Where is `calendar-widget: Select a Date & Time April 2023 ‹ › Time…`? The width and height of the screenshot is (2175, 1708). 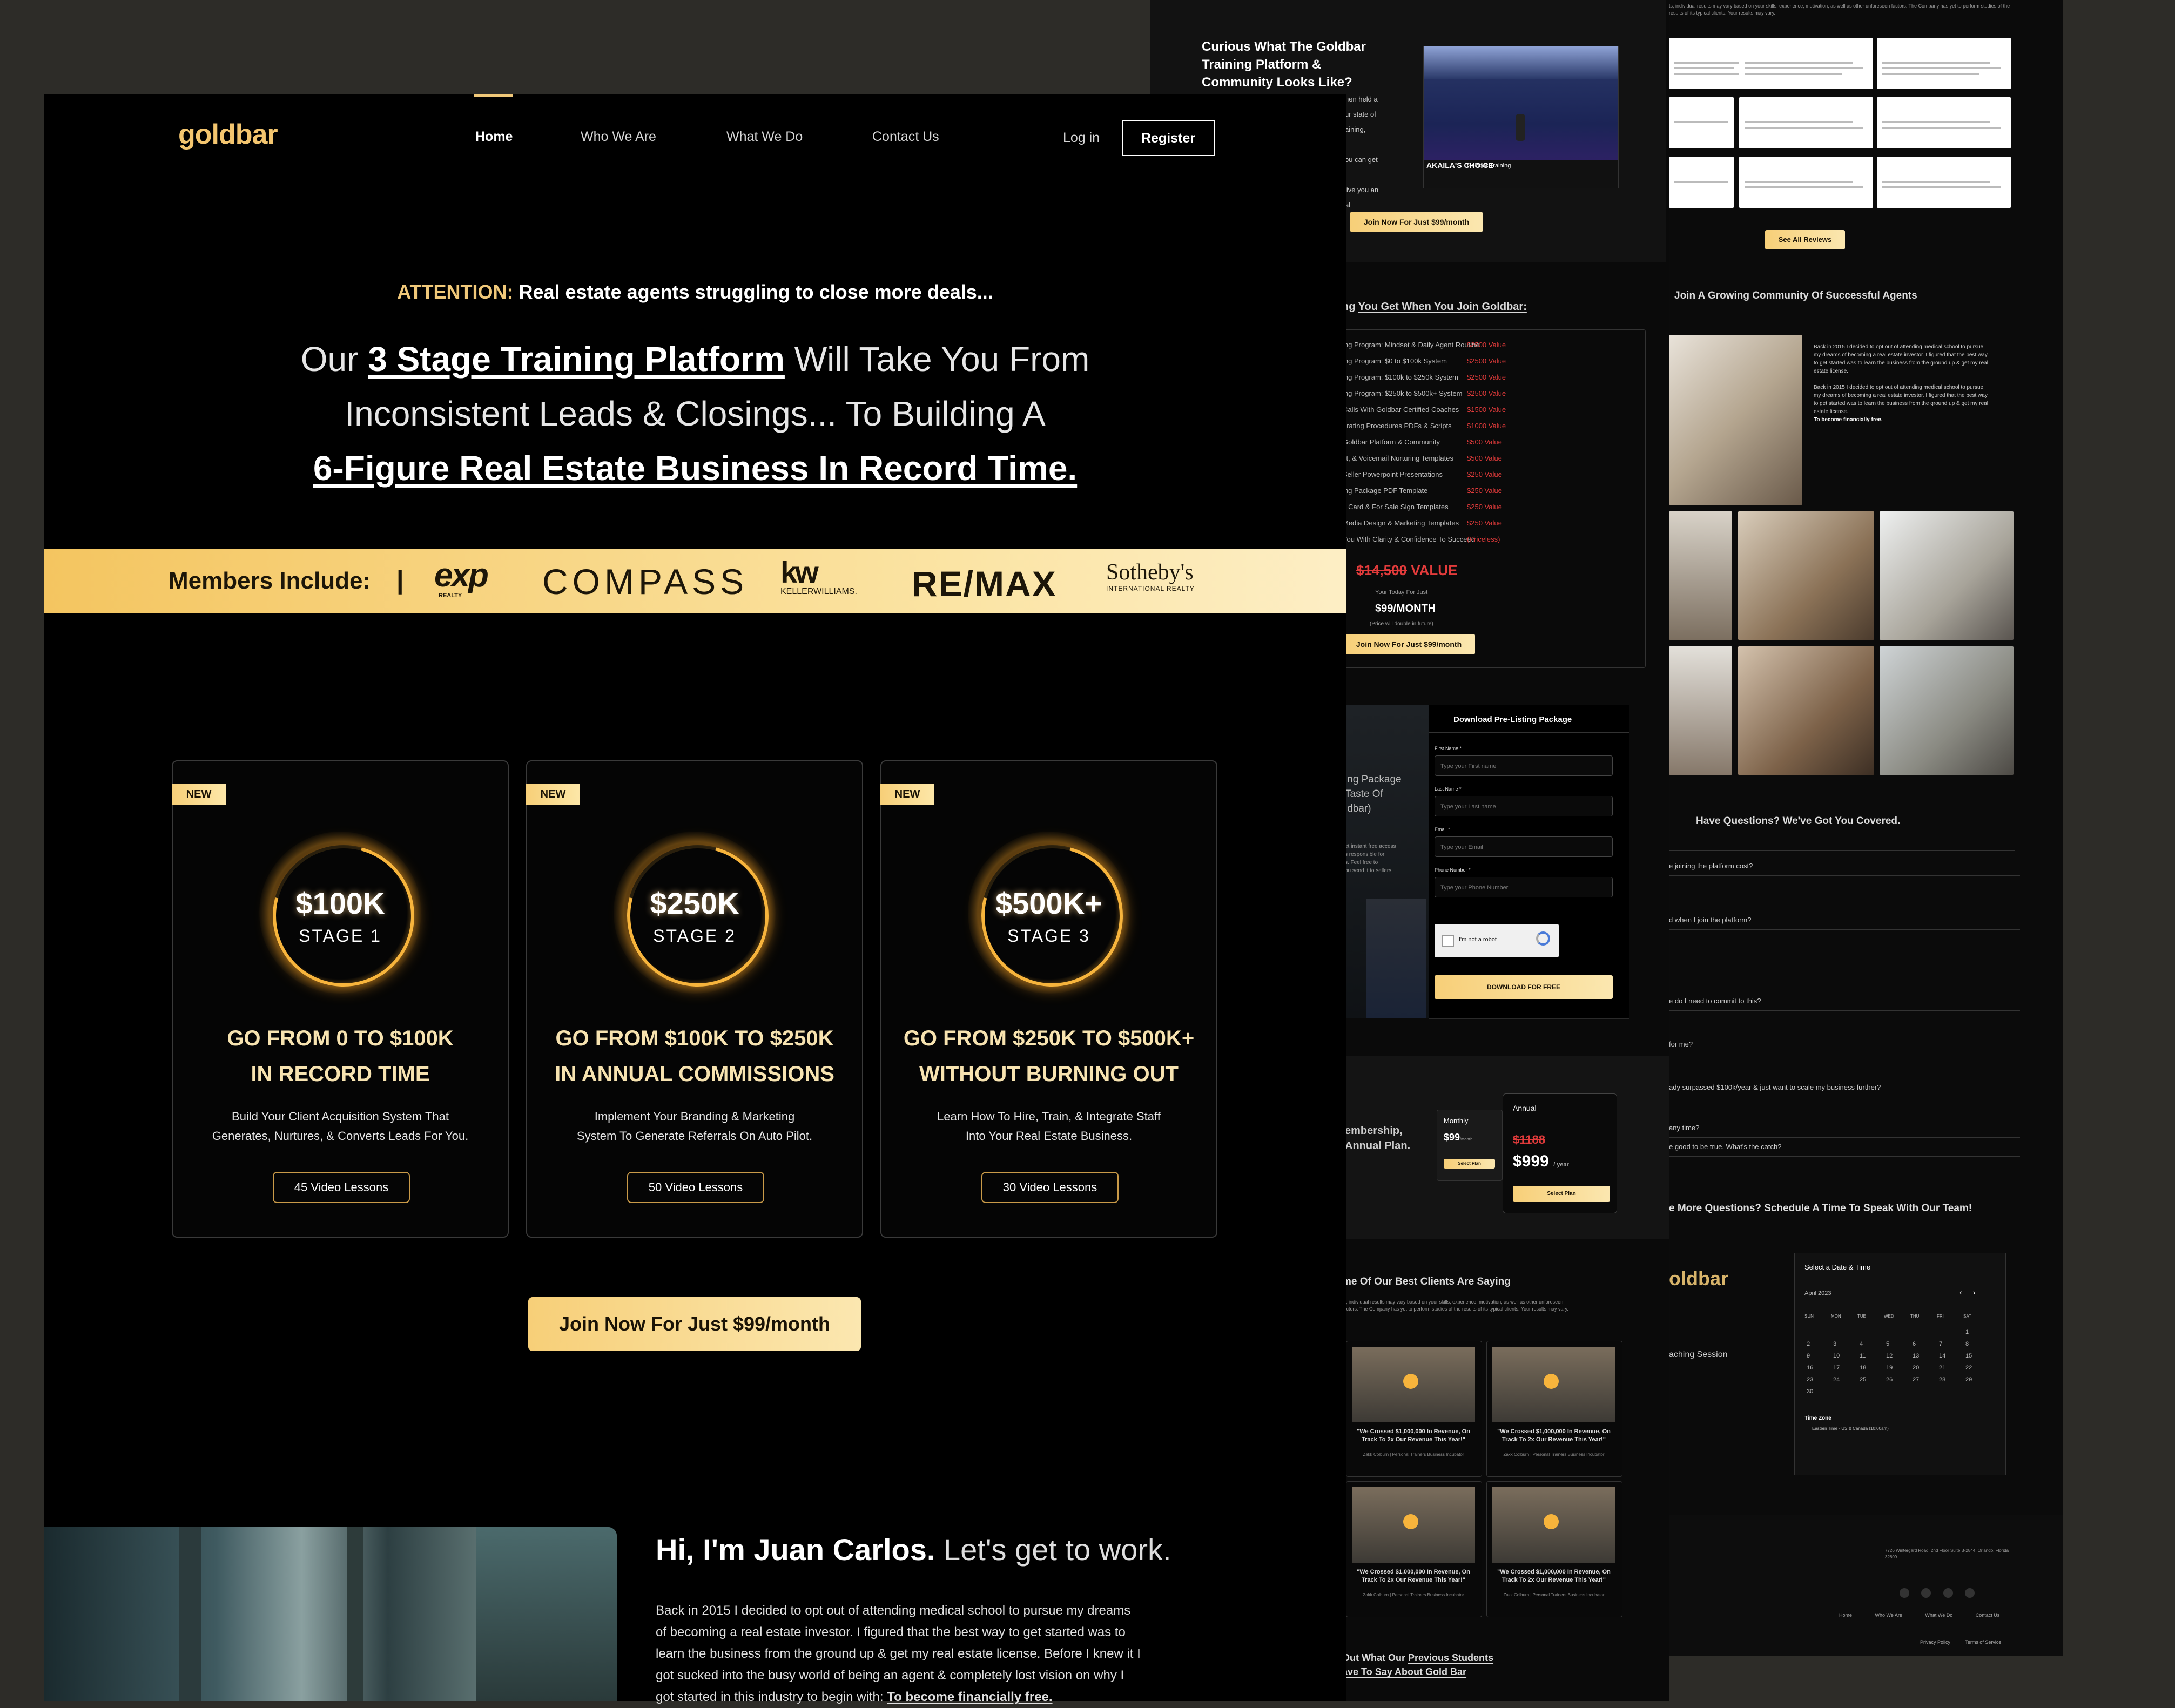 calendar-widget: Select a Date & Time April 2023 ‹ › Time… is located at coordinates (1900, 1364).